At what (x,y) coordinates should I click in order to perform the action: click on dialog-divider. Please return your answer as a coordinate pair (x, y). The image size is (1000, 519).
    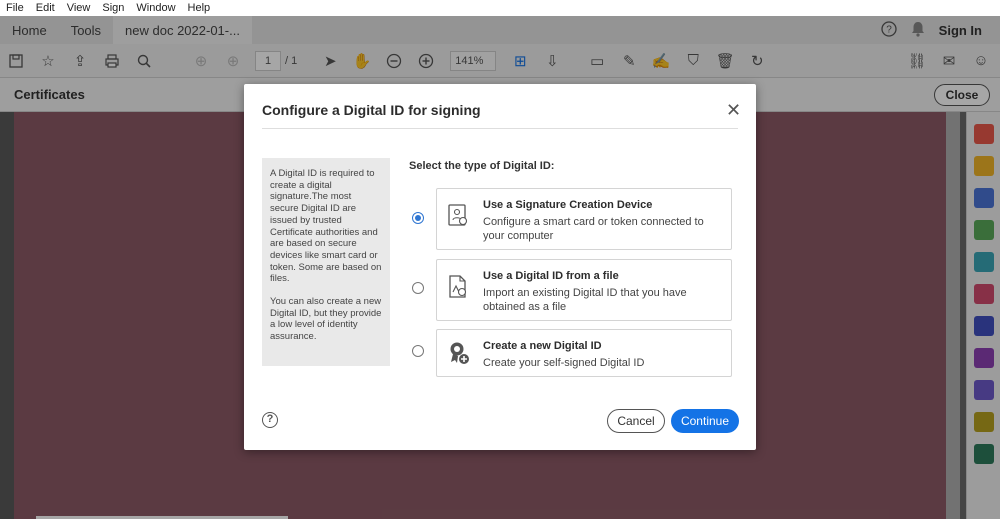
    Looking at the image, I should click on (500, 128).